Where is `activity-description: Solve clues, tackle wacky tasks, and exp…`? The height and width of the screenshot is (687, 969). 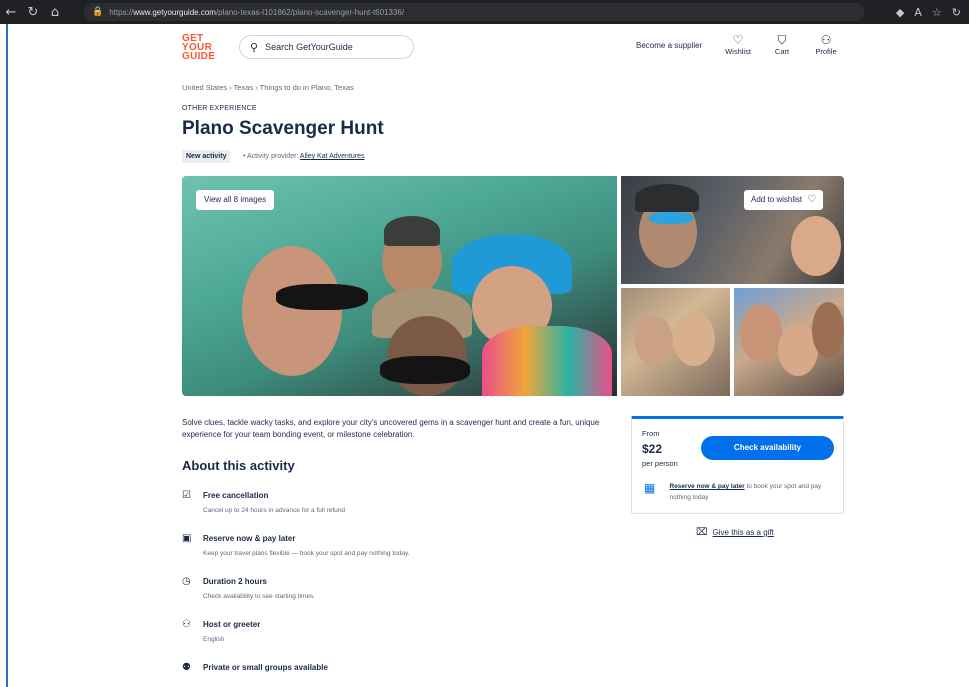 activity-description: Solve clues, tackle wacky tasks, and exp… is located at coordinates (391, 428).